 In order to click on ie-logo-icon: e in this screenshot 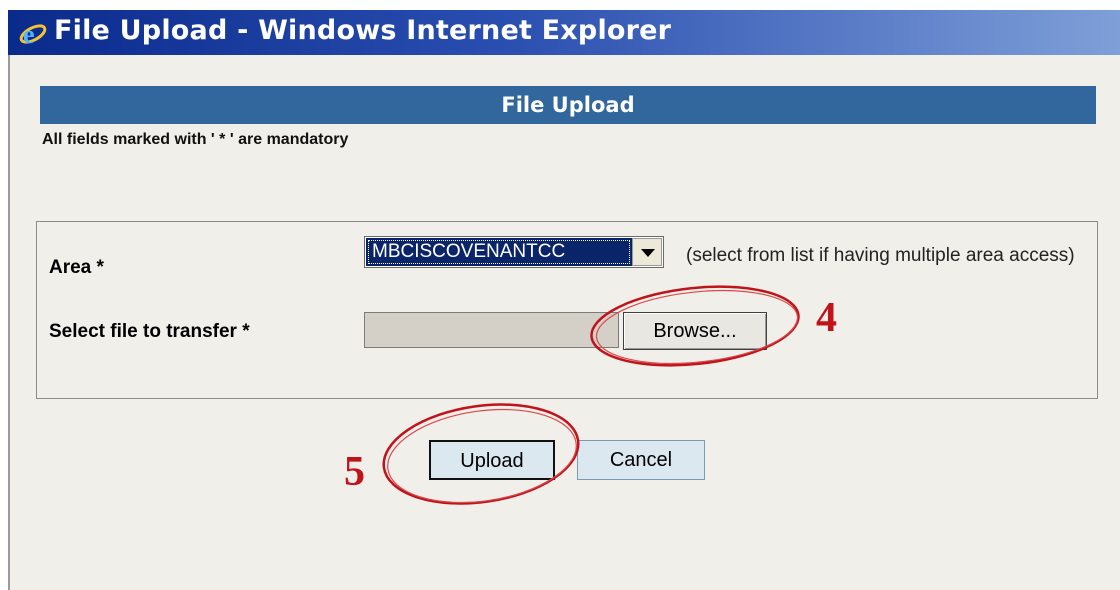, I will do `click(33, 34)`.